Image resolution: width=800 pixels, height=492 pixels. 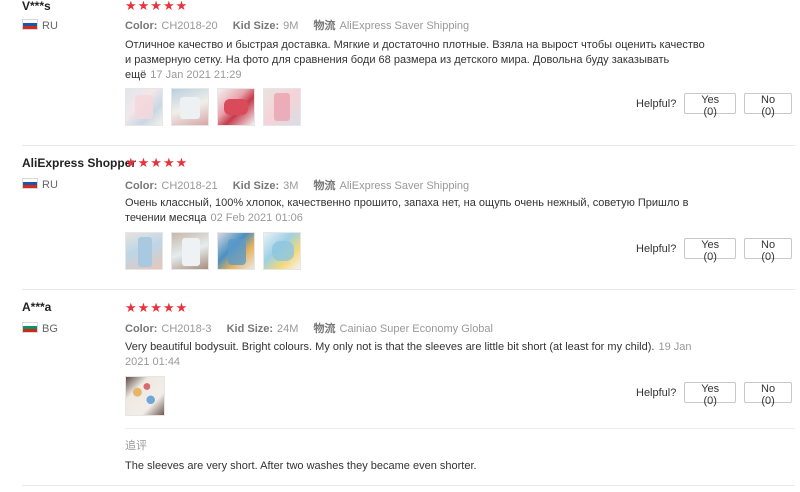 I want to click on review-date: 02 Feb 2021 01:06, so click(x=256, y=218).